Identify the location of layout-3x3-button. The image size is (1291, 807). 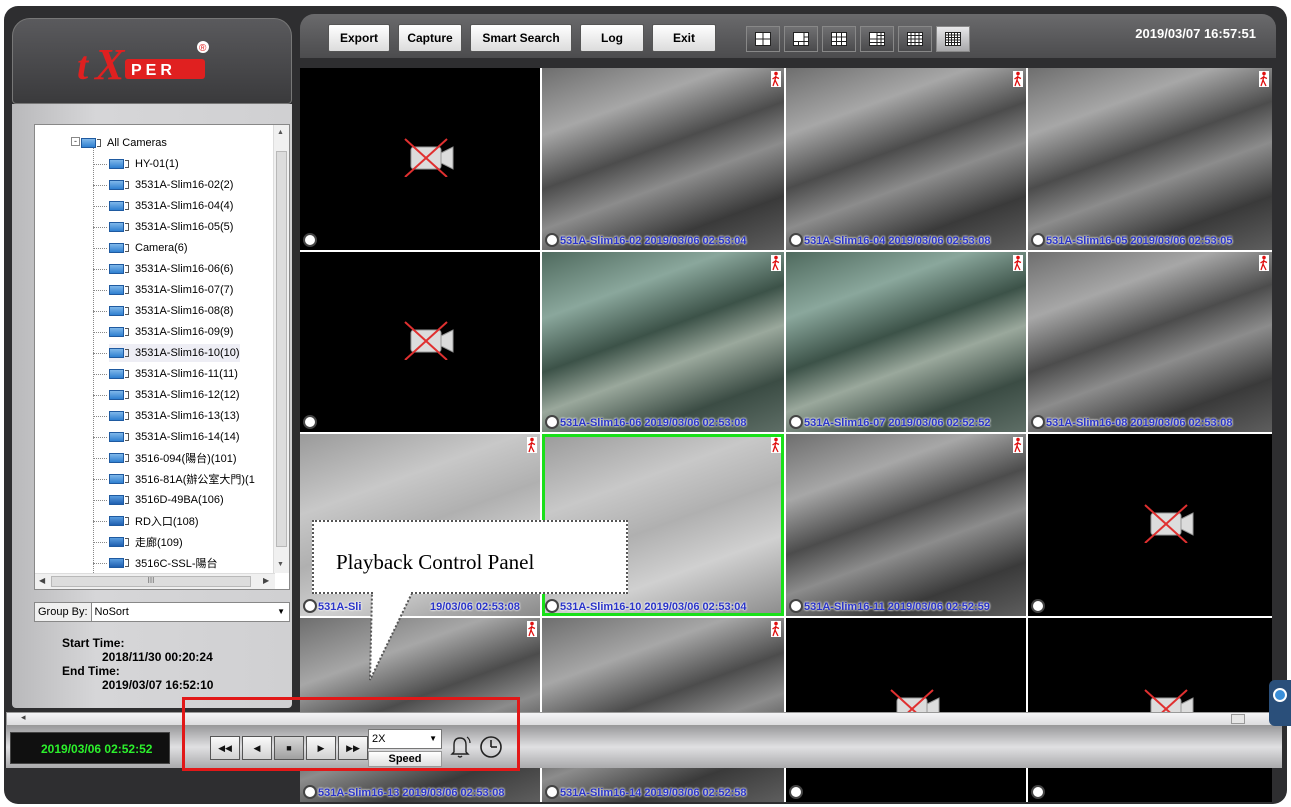
(839, 39).